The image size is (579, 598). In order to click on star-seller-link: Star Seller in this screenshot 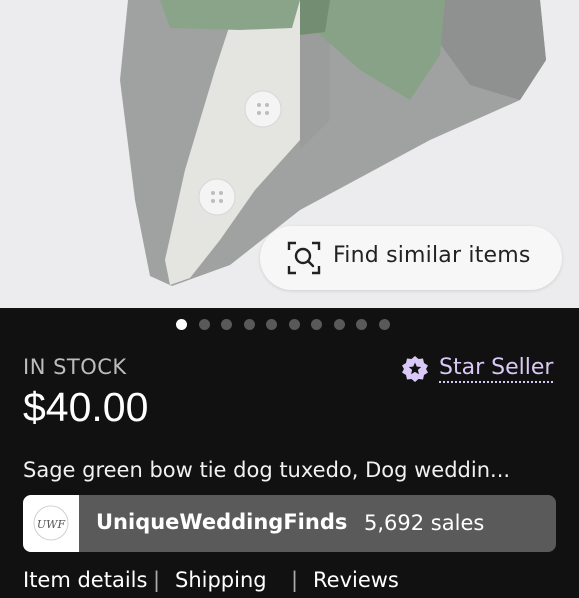, I will do `click(477, 369)`.